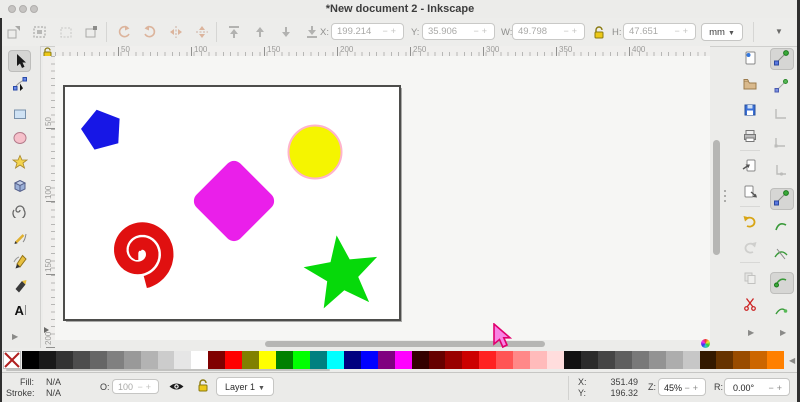 The height and width of the screenshot is (402, 800). What do you see at coordinates (19, 263) in the screenshot?
I see `tool-pen` at bounding box center [19, 263].